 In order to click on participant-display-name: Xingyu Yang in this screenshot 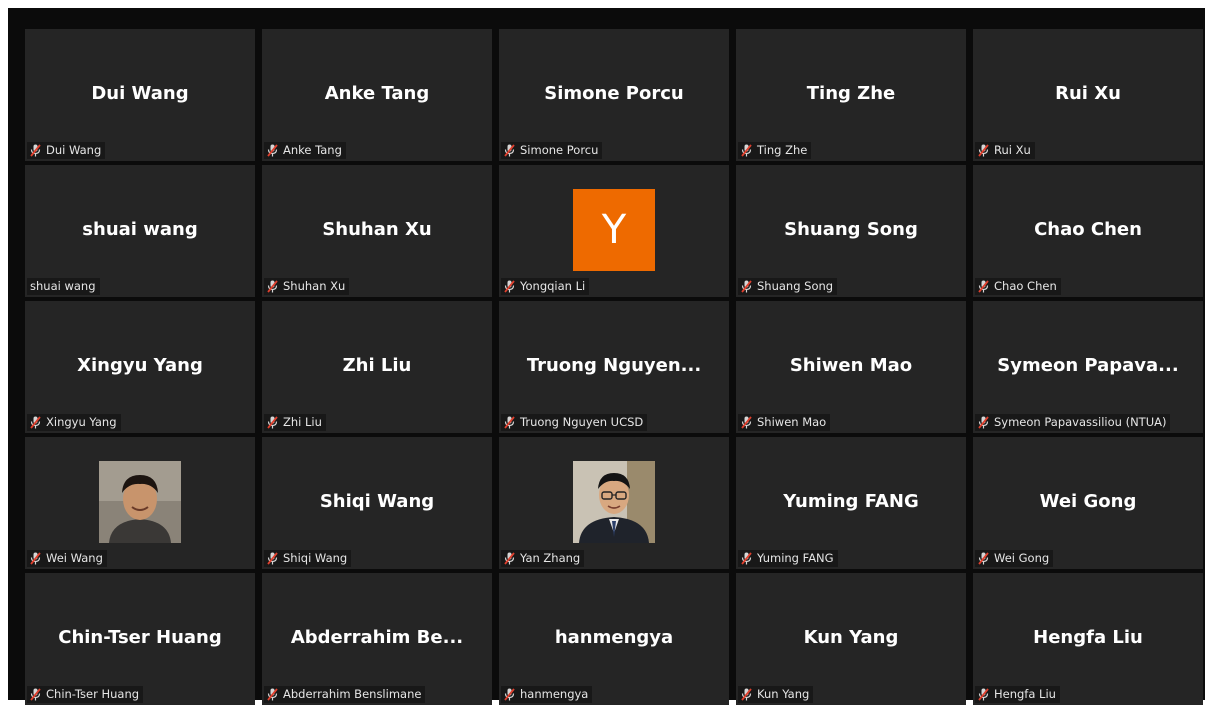, I will do `click(140, 365)`.